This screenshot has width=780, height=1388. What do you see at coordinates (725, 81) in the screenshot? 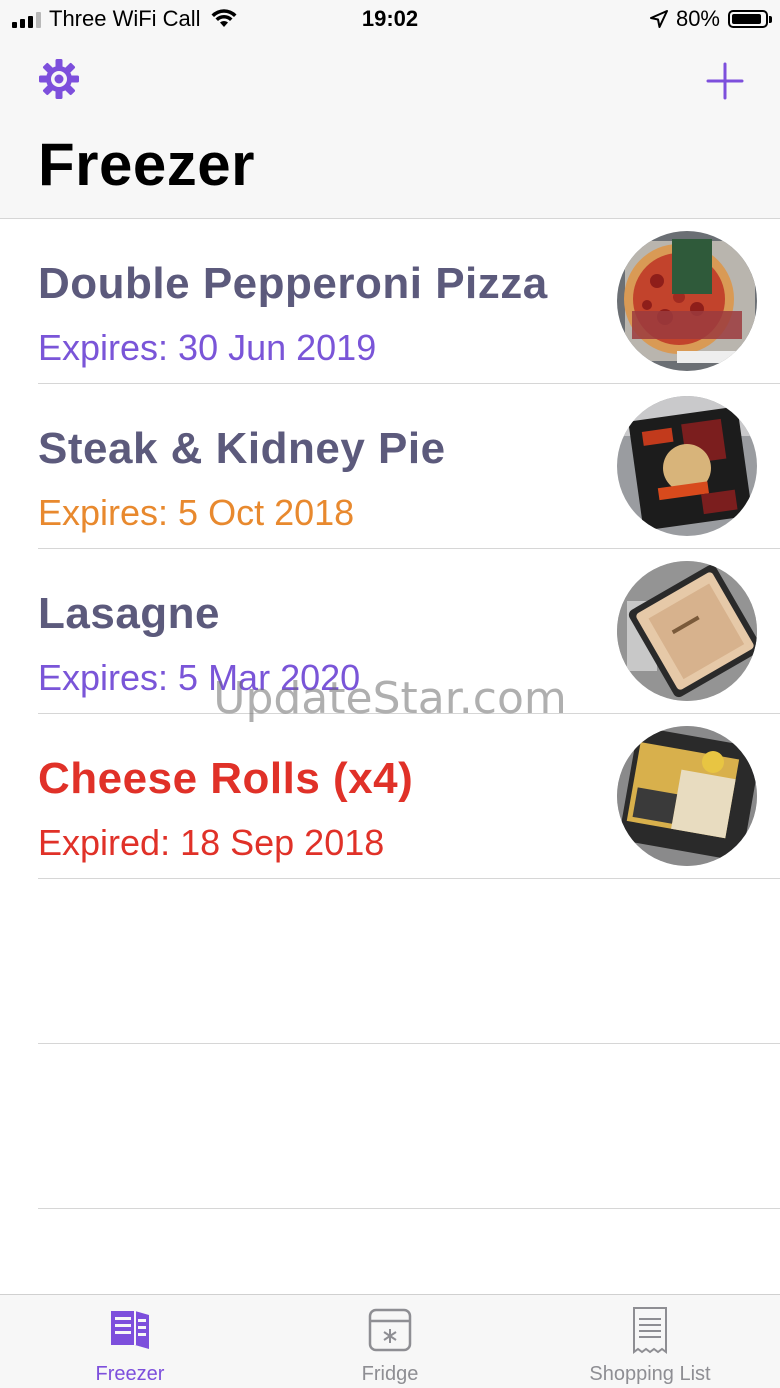
I see `plus-icon` at bounding box center [725, 81].